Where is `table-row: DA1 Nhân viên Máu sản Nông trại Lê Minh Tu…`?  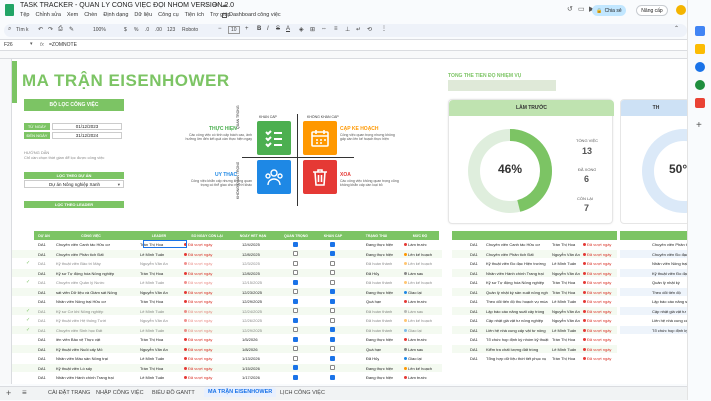
table-row: DA1 Nhân viên Máu sản Nông trại Lê Minh Tu… is located at coordinates (227, 358).